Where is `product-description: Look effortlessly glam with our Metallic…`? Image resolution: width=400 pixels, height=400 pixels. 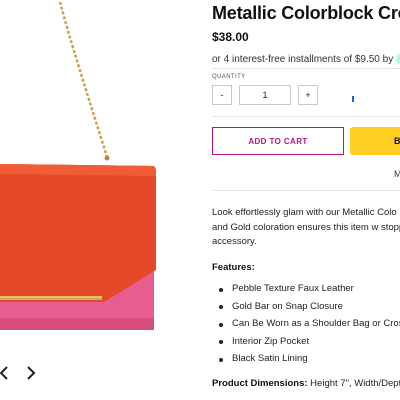
product-description: Look effortlessly glam with our Metallic… is located at coordinates (306, 227).